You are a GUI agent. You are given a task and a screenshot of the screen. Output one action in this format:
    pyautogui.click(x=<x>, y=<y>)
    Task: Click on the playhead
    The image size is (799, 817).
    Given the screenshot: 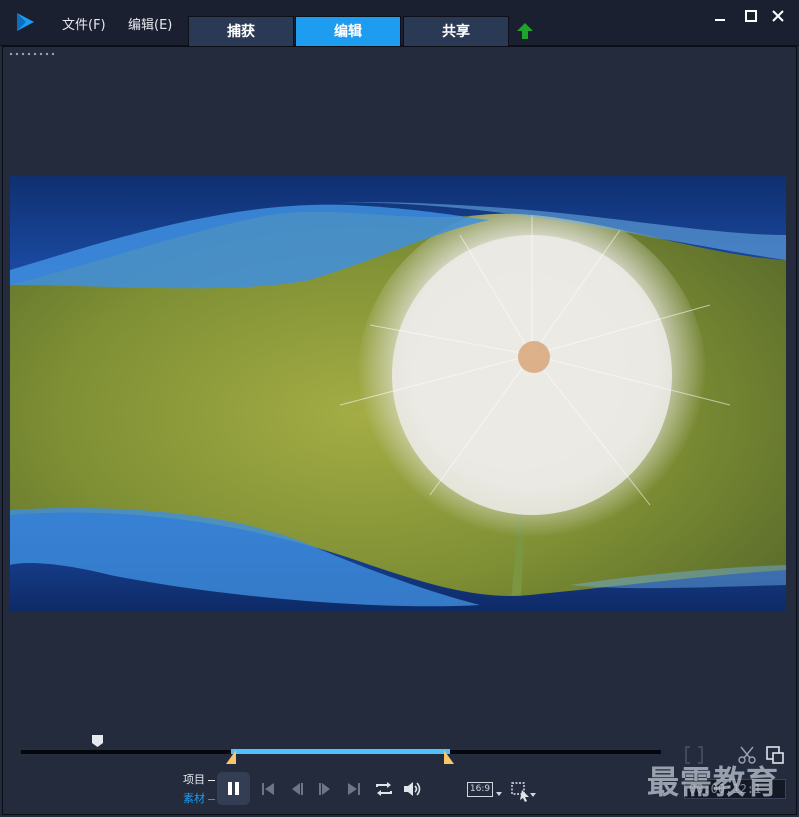 What is the action you would take?
    pyautogui.click(x=97, y=741)
    